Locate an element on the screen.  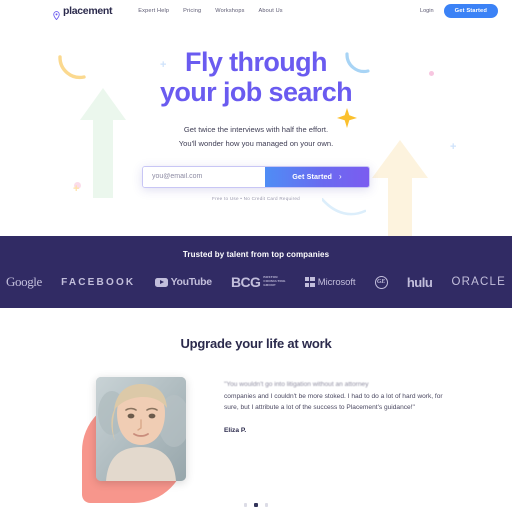
logo-bcg: BCG BOSTON CONSULTING GROUP is located at coordinates (258, 282).